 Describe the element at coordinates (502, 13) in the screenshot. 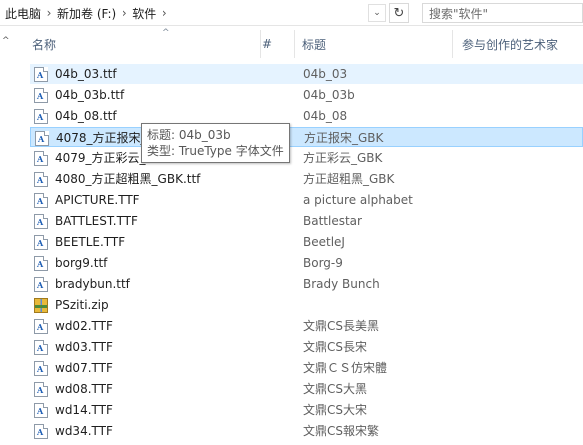

I see `search-input: 搜索"软件"` at that location.